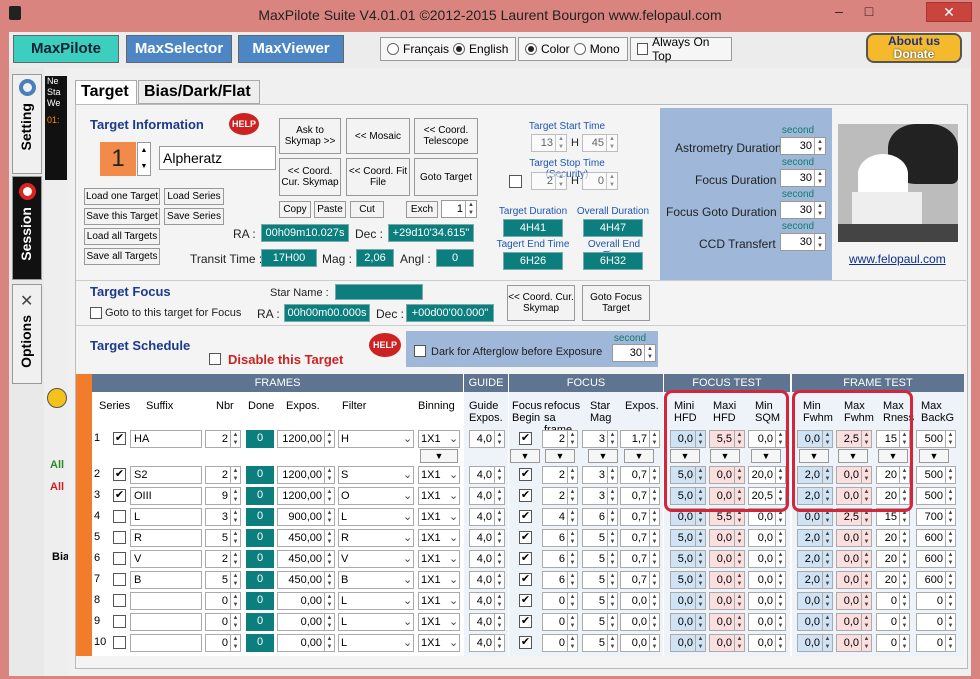  Describe the element at coordinates (217, 158) in the screenshot. I see `target-name-input: Alpheratz` at that location.